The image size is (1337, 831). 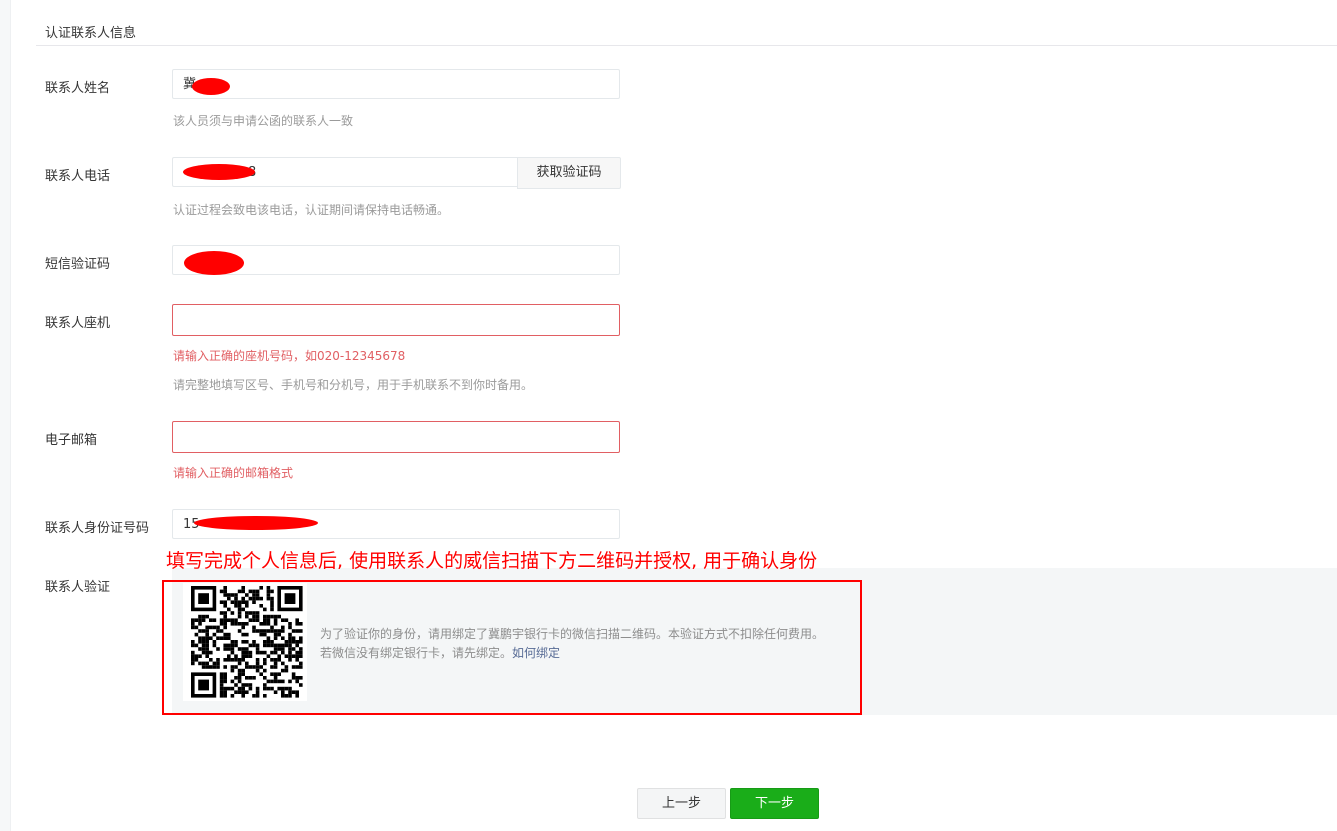 I want to click on landline-label: 联系人座机, so click(x=78, y=323).